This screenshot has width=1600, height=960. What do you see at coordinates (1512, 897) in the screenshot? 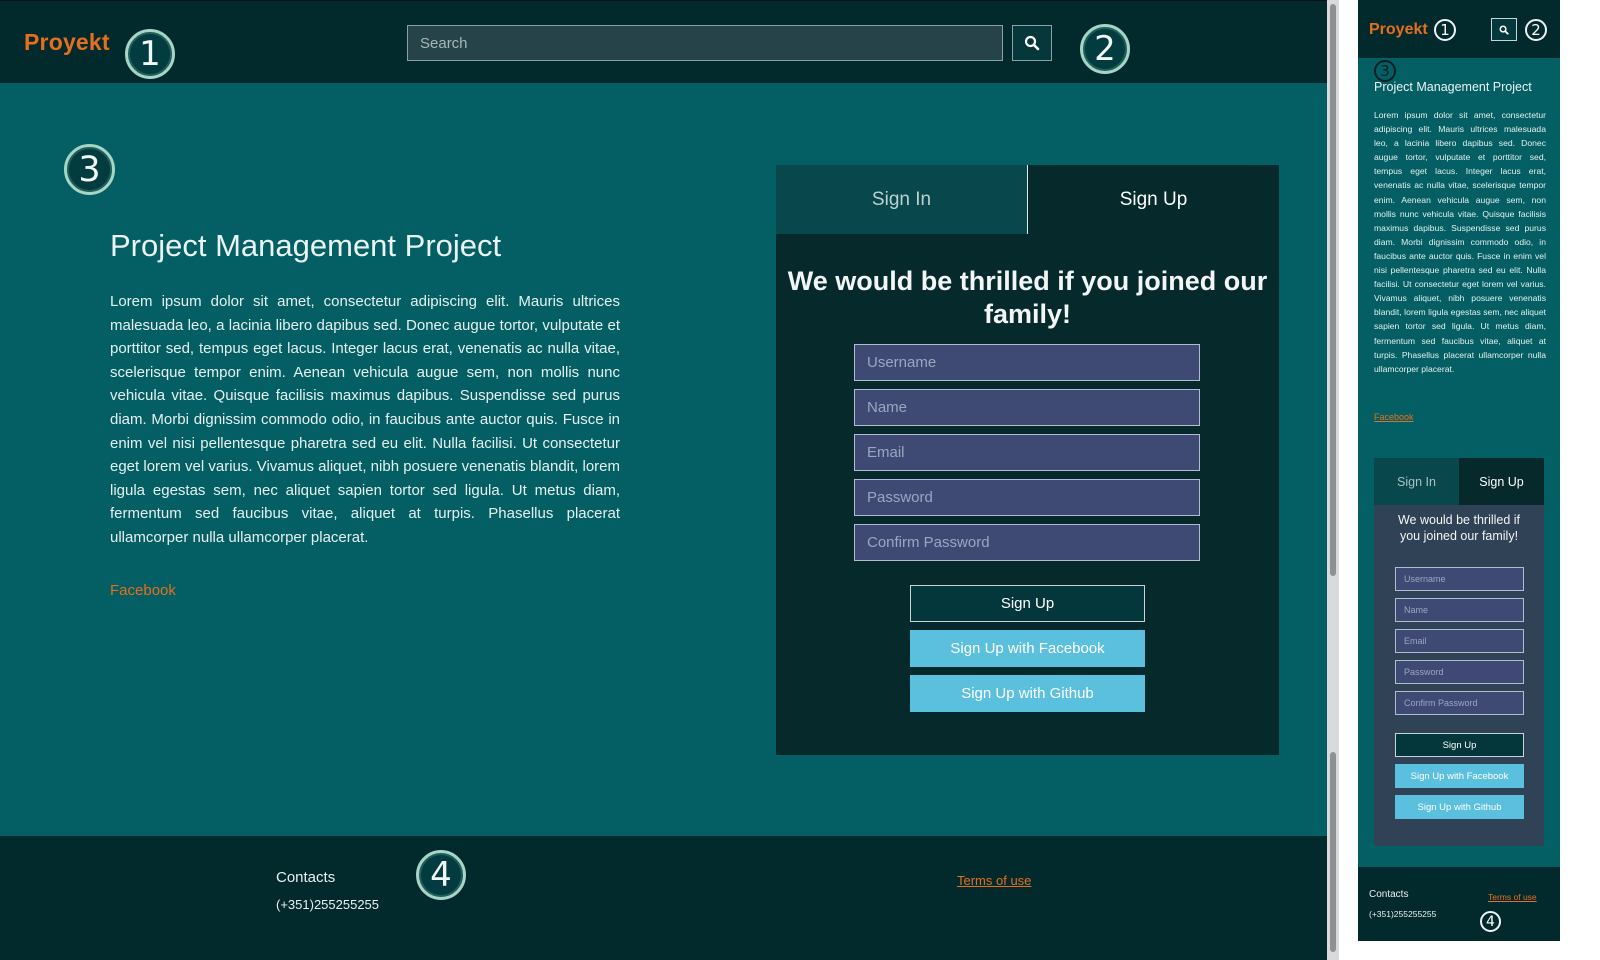
I see `mobile-terms-link: Terms of use` at bounding box center [1512, 897].